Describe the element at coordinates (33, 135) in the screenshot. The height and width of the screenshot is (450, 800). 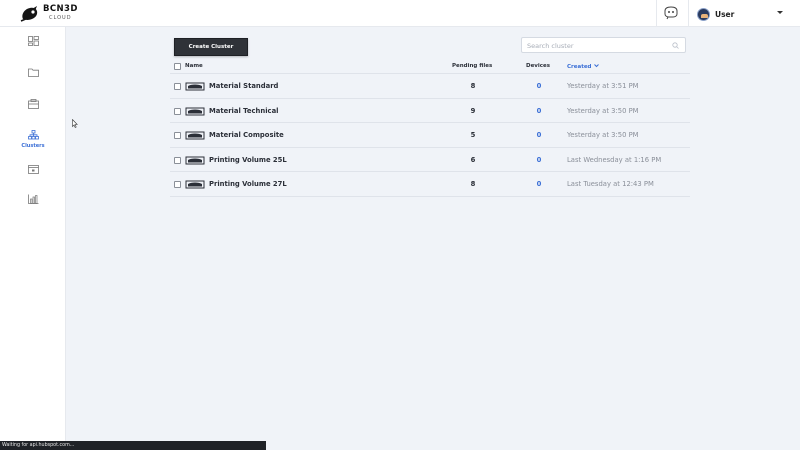
I see `clusters-icon` at that location.